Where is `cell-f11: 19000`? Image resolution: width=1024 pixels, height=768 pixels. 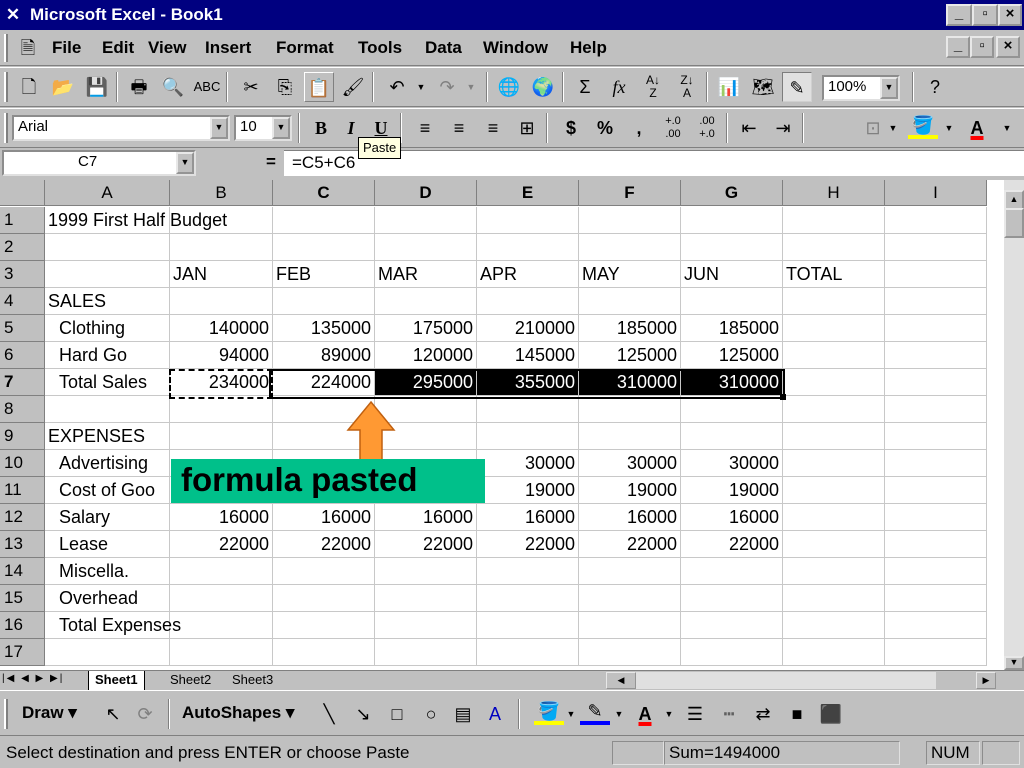 cell-f11: 19000 is located at coordinates (630, 490).